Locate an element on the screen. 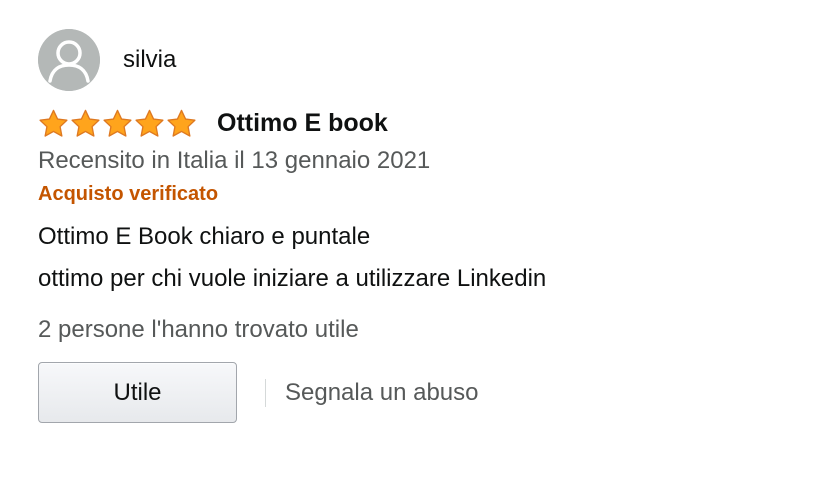 The height and width of the screenshot is (484, 830). review-date: Recensito in Italia il 13 gennaio 2021 is located at coordinates (234, 160).